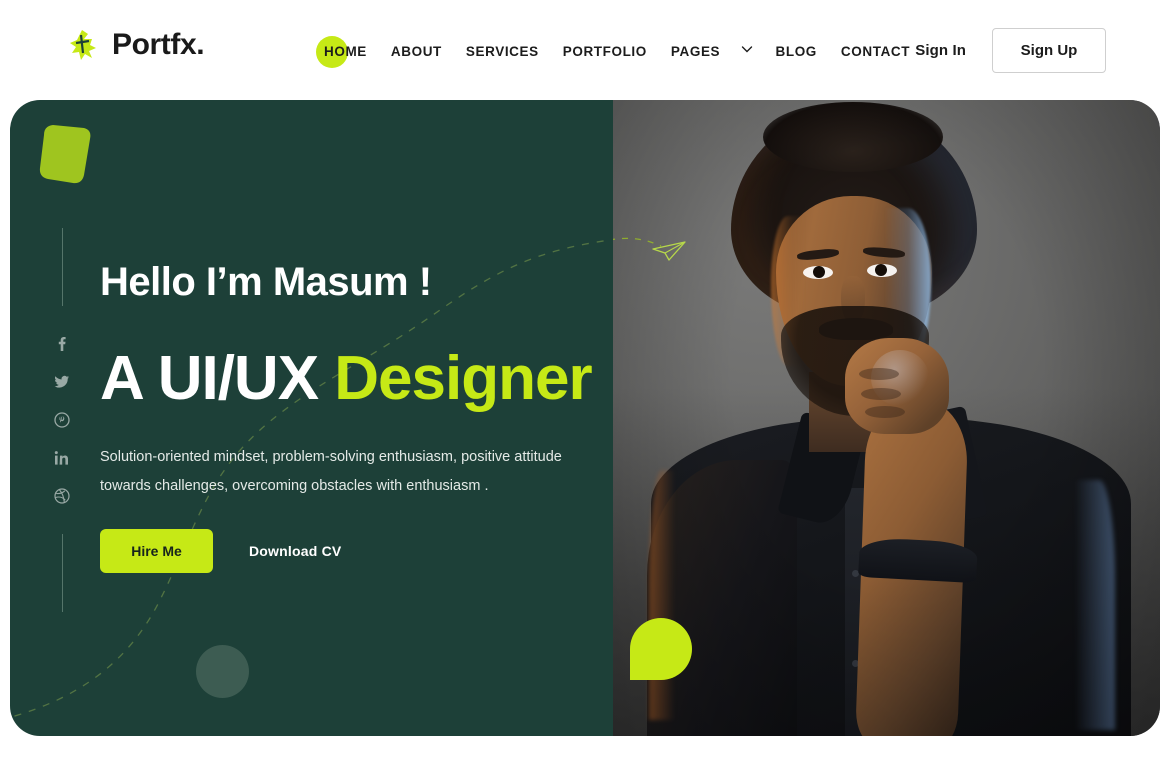 The width and height of the screenshot is (1170, 780). I want to click on nav-item-about: ABOUT, so click(416, 51).